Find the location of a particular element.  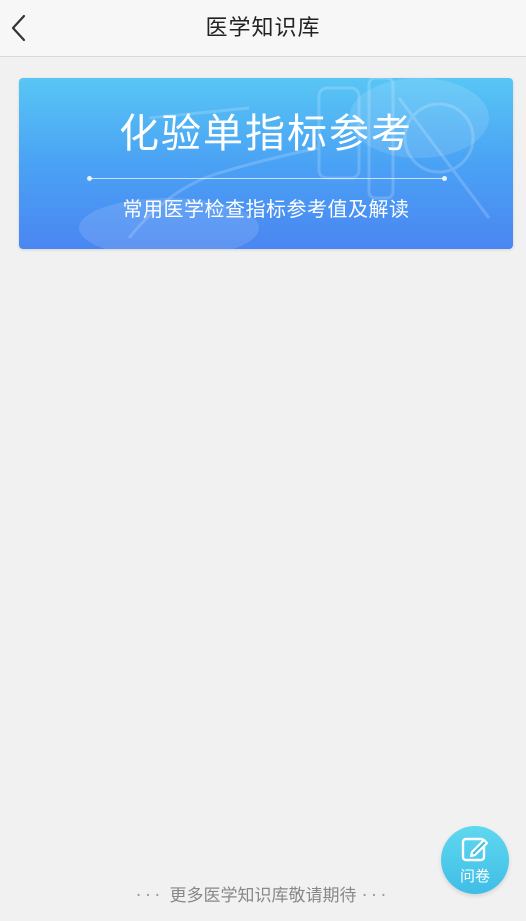

questionnaire-label: 问卷 is located at coordinates (474, 876).